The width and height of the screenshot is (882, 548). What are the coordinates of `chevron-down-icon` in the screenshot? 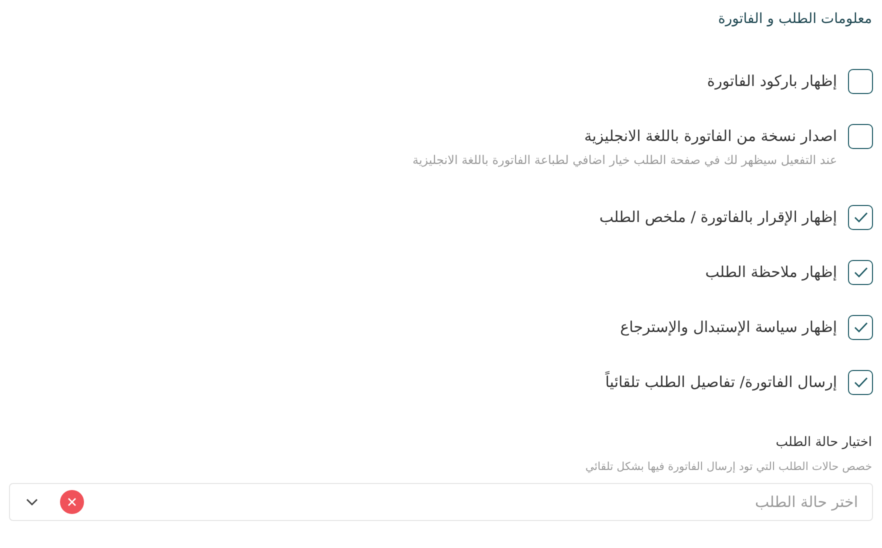 It's located at (32, 502).